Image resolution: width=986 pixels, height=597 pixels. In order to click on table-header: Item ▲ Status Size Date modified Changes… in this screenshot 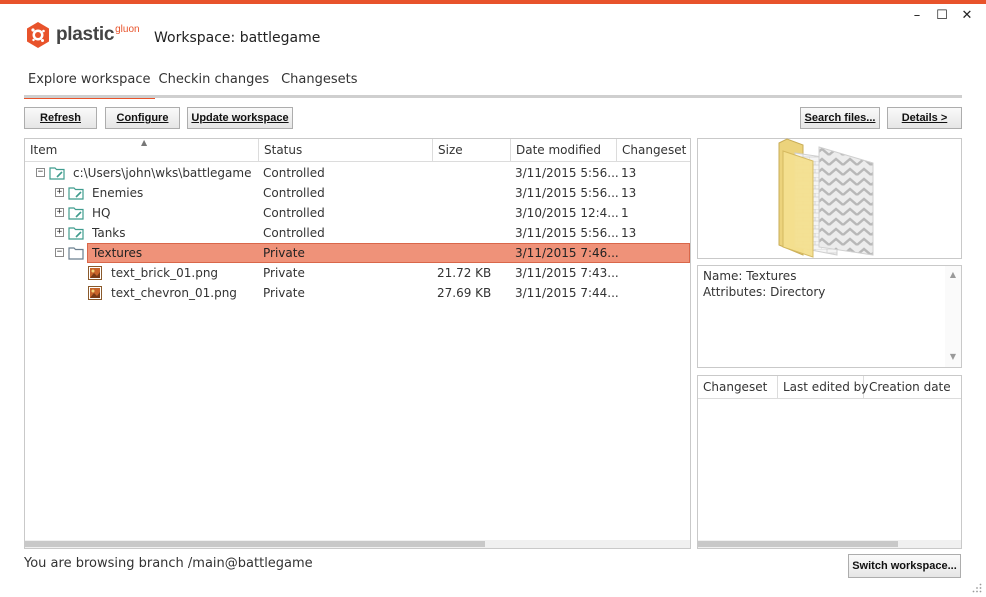, I will do `click(357, 150)`.